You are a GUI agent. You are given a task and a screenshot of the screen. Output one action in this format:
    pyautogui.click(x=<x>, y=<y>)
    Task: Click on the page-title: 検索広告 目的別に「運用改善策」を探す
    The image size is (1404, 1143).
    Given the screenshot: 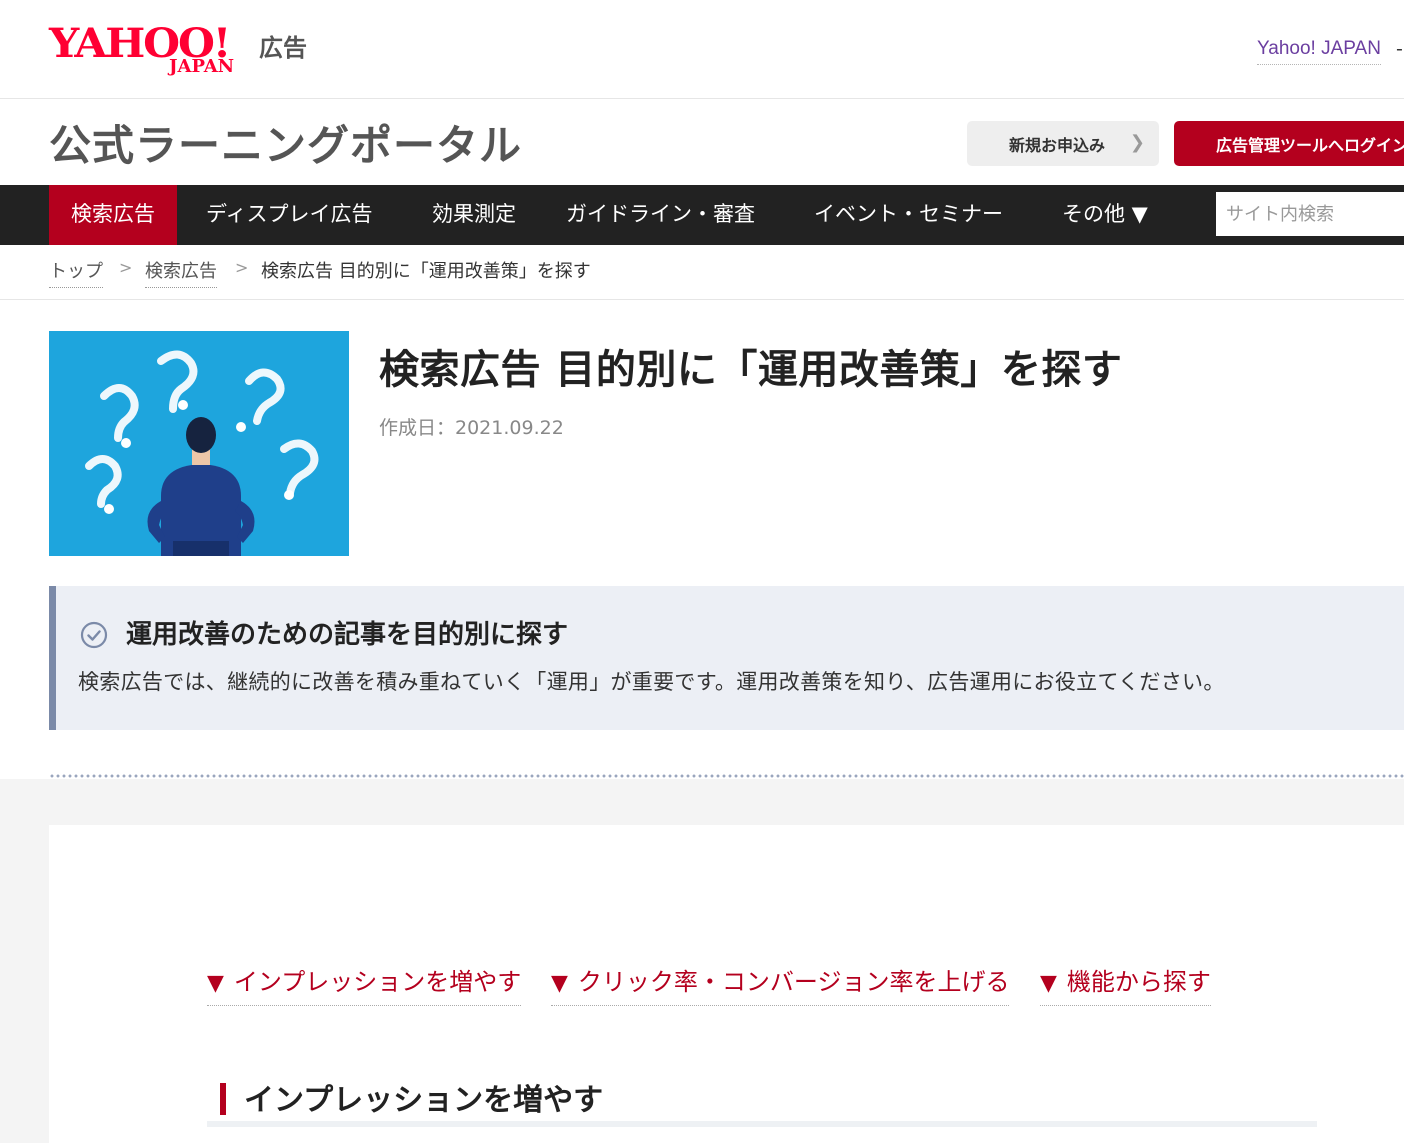 What is the action you would take?
    pyautogui.click(x=751, y=370)
    